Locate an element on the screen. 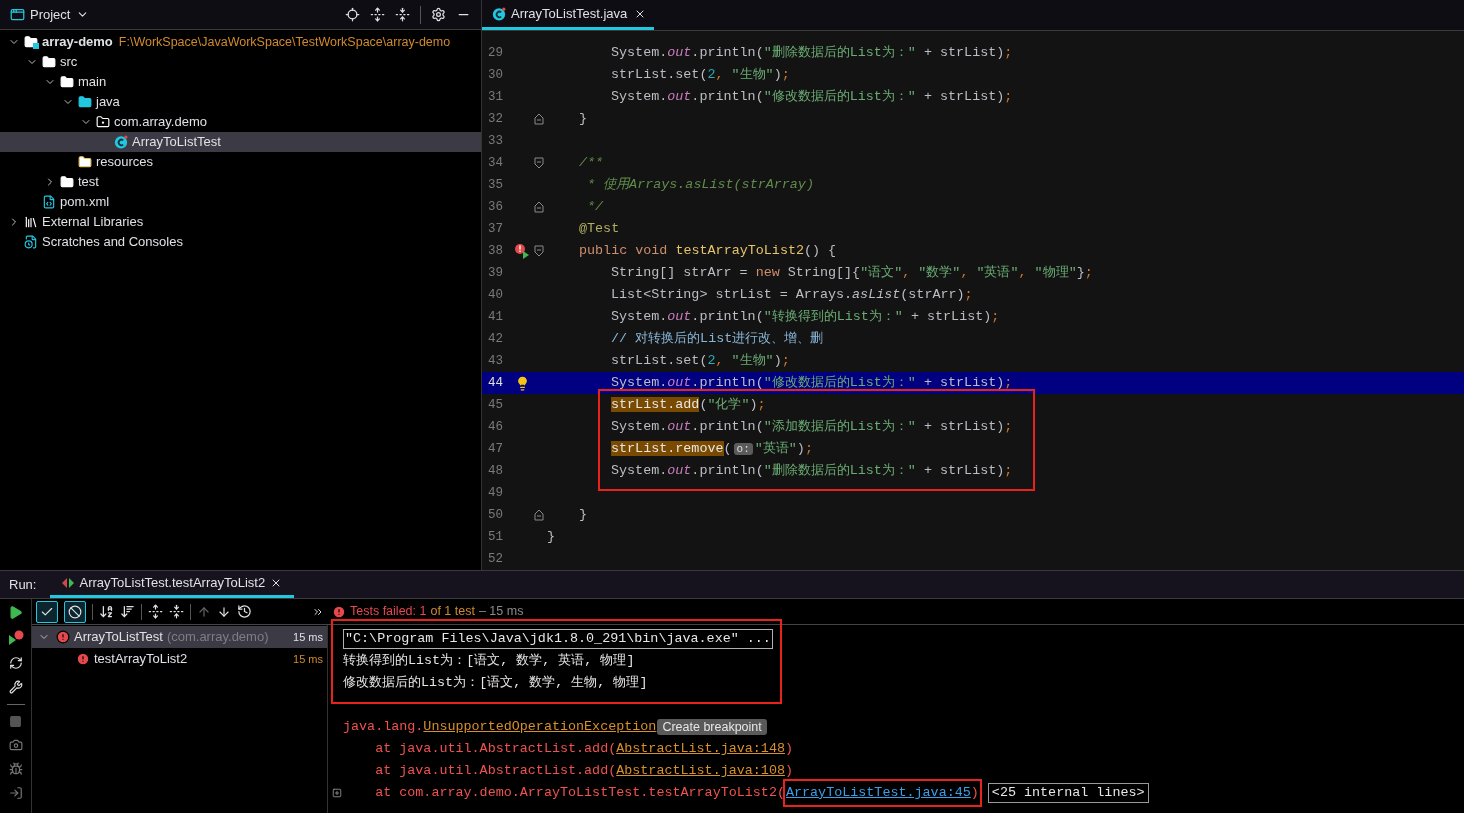 The width and height of the screenshot is (1464, 813). import-icon is located at coordinates (15, 793).